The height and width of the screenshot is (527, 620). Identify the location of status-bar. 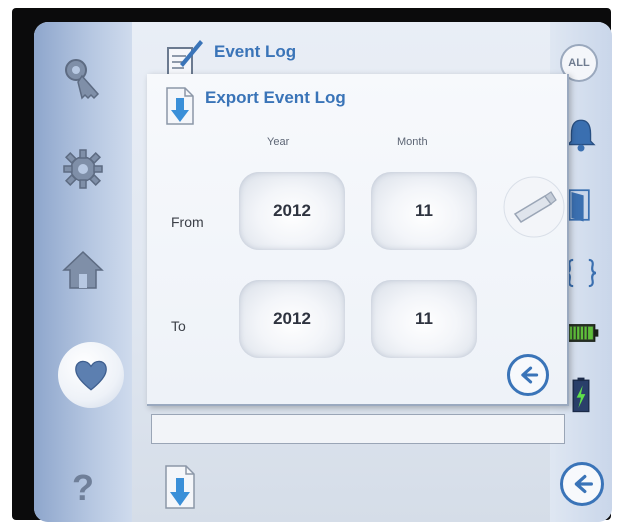
(358, 429).